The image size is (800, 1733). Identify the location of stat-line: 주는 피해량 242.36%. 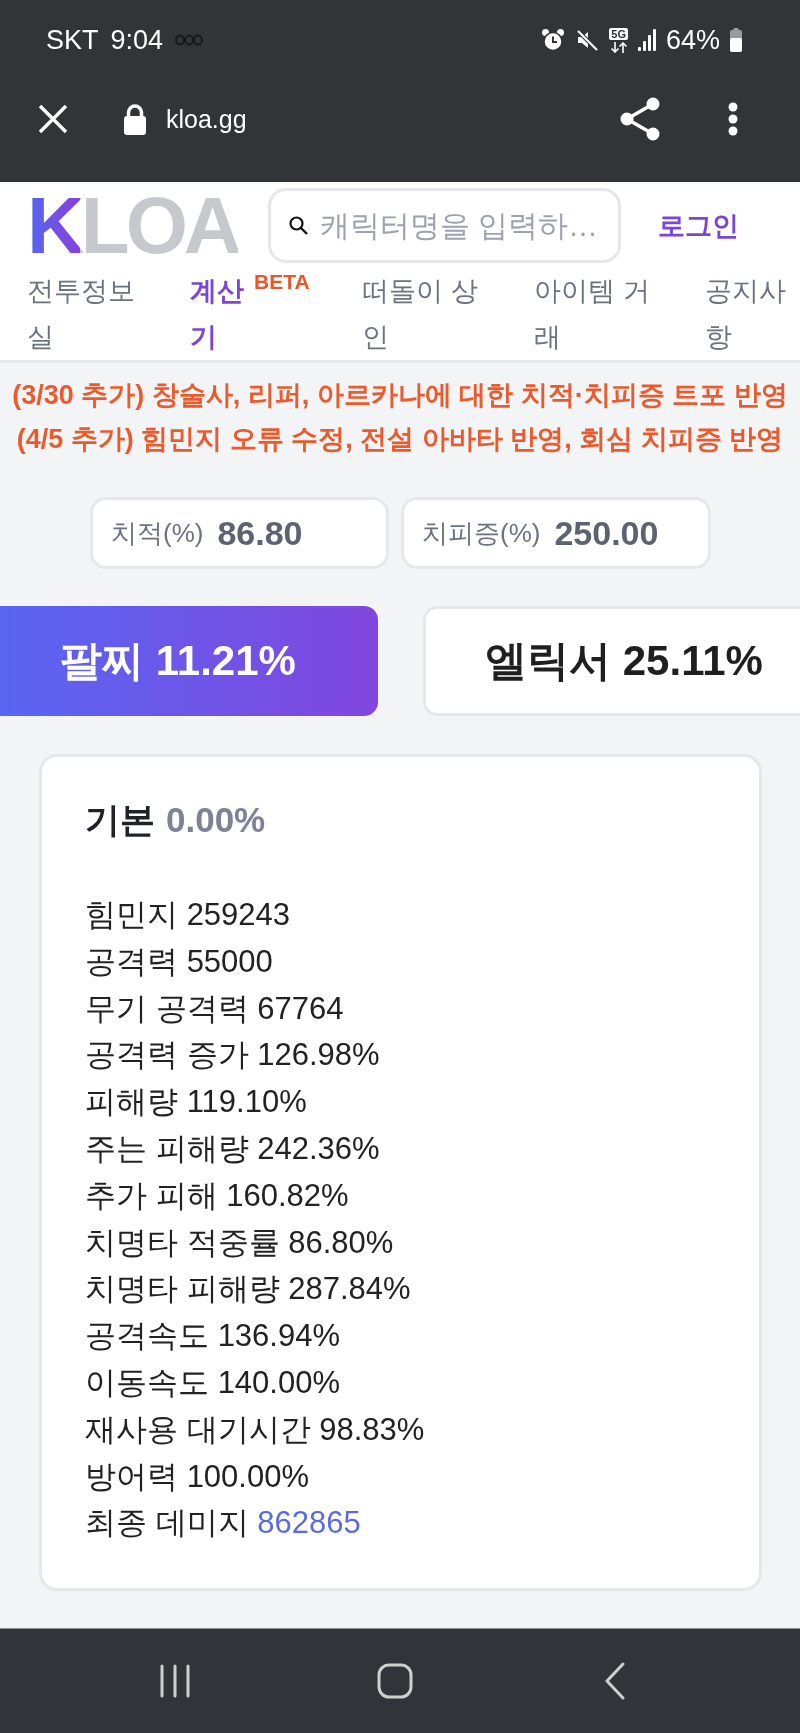
(232, 1149).